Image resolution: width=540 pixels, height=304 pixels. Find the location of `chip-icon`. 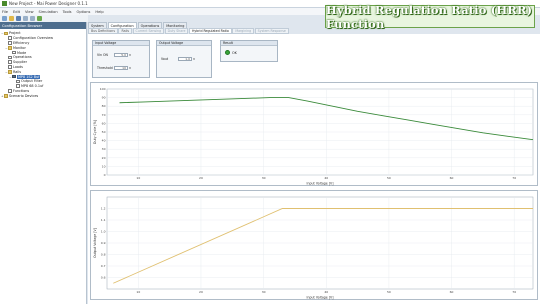

chip-icon is located at coordinates (14, 76).